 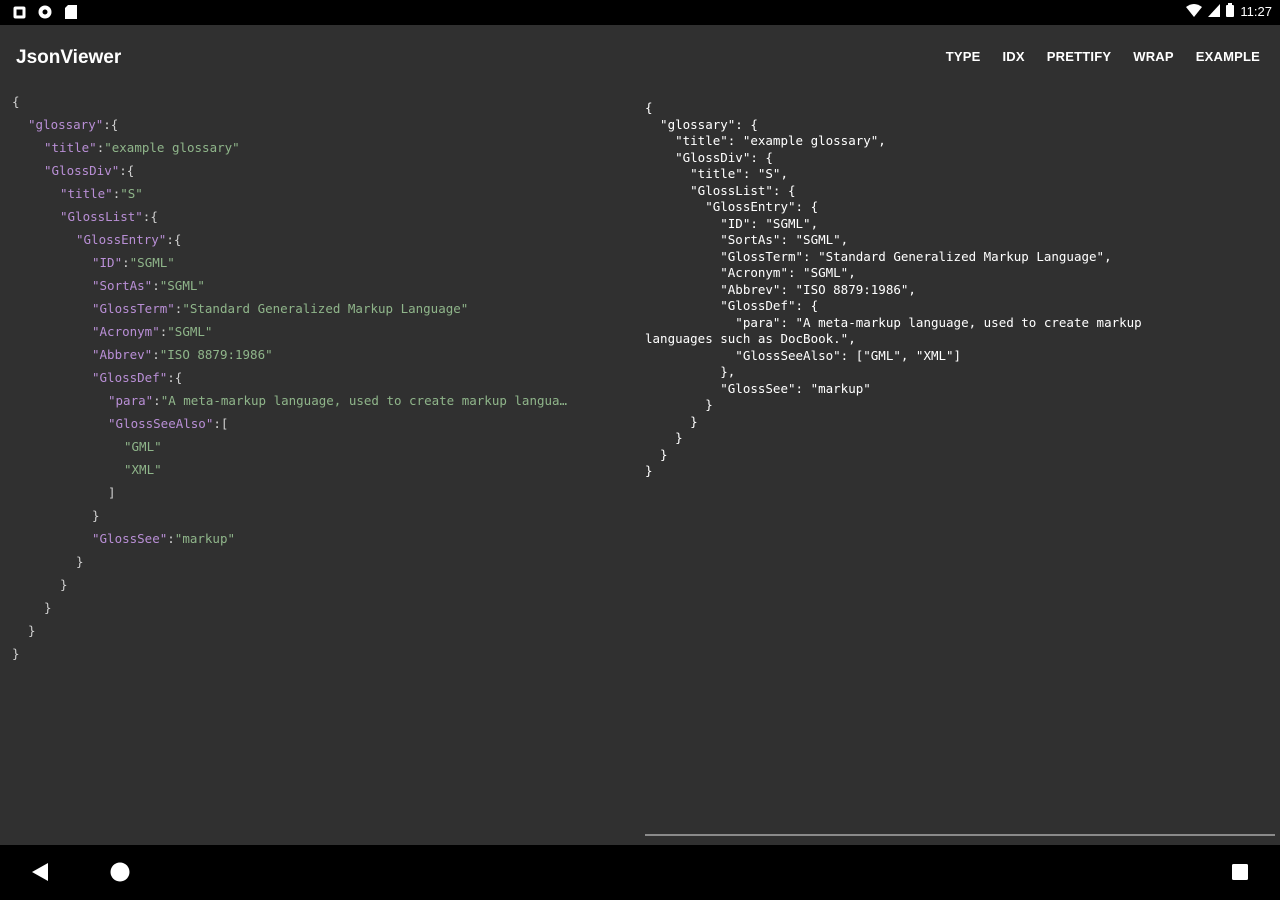 I want to click on tree-key: "GlossTerm", so click(x=133, y=308).